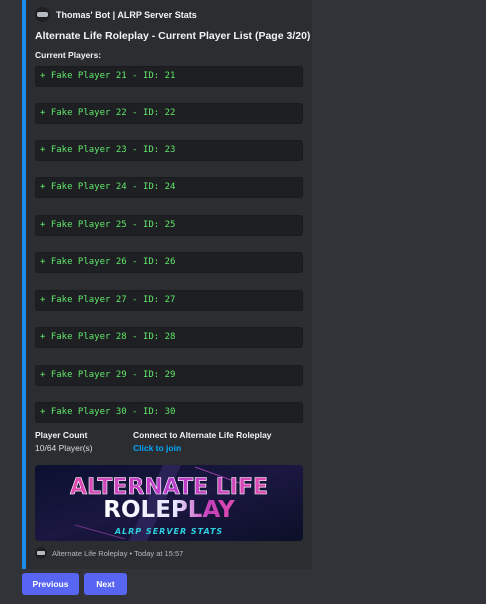  Describe the element at coordinates (169, 412) in the screenshot. I see `player-code-block: + Fake Player 30 - ID: 30` at that location.